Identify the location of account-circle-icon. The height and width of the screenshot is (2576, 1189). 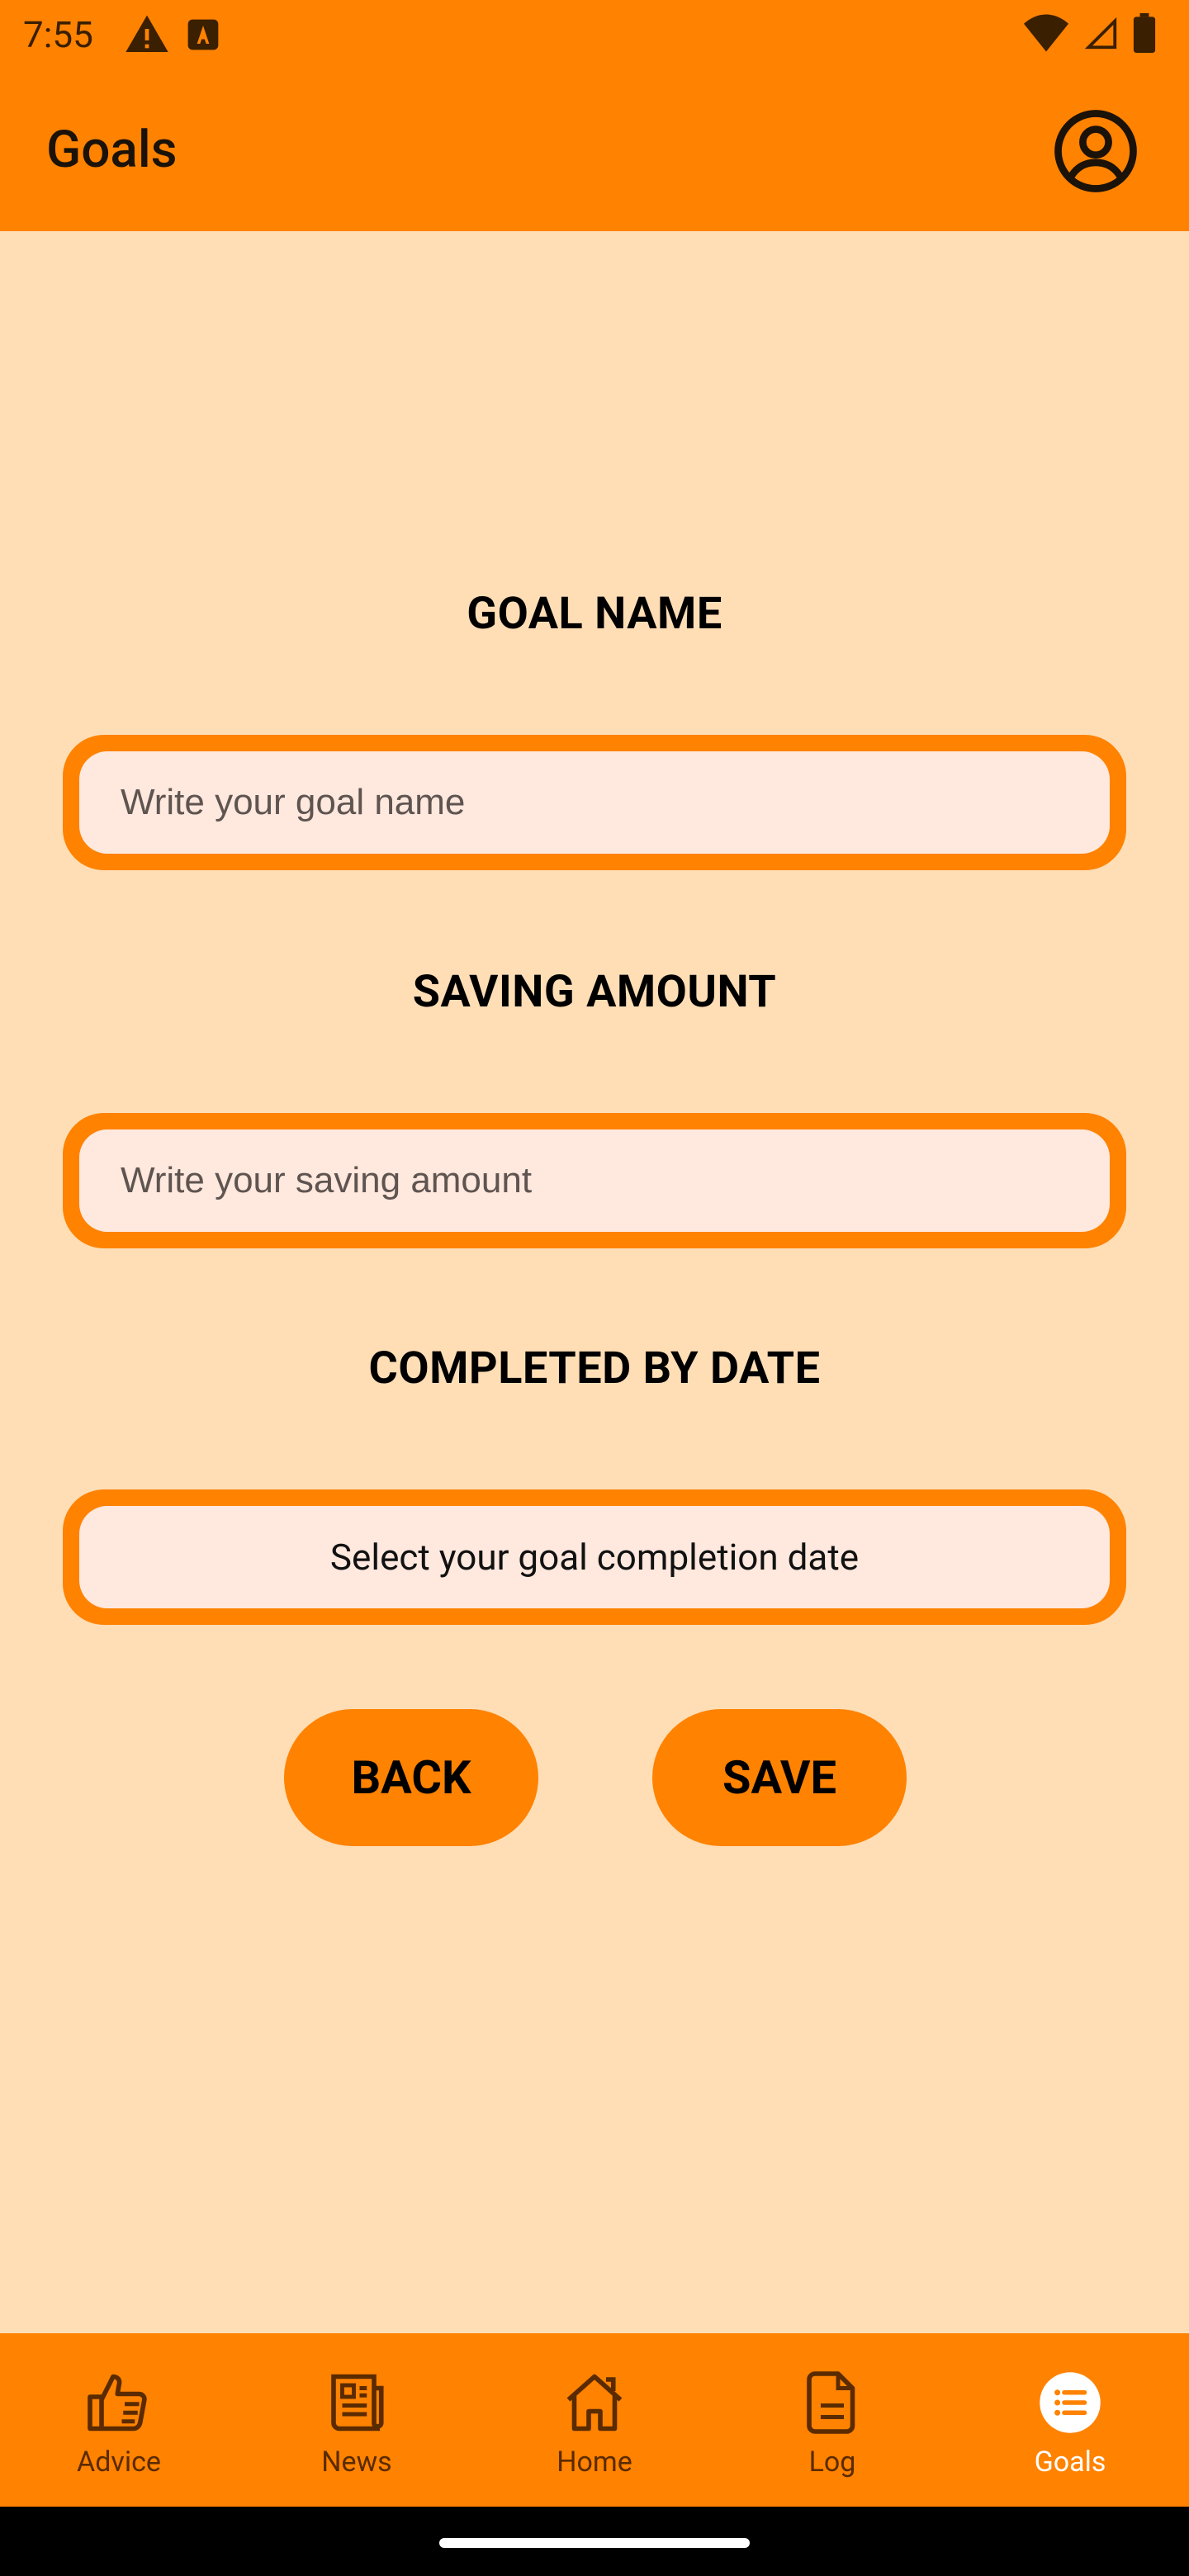
(1096, 152).